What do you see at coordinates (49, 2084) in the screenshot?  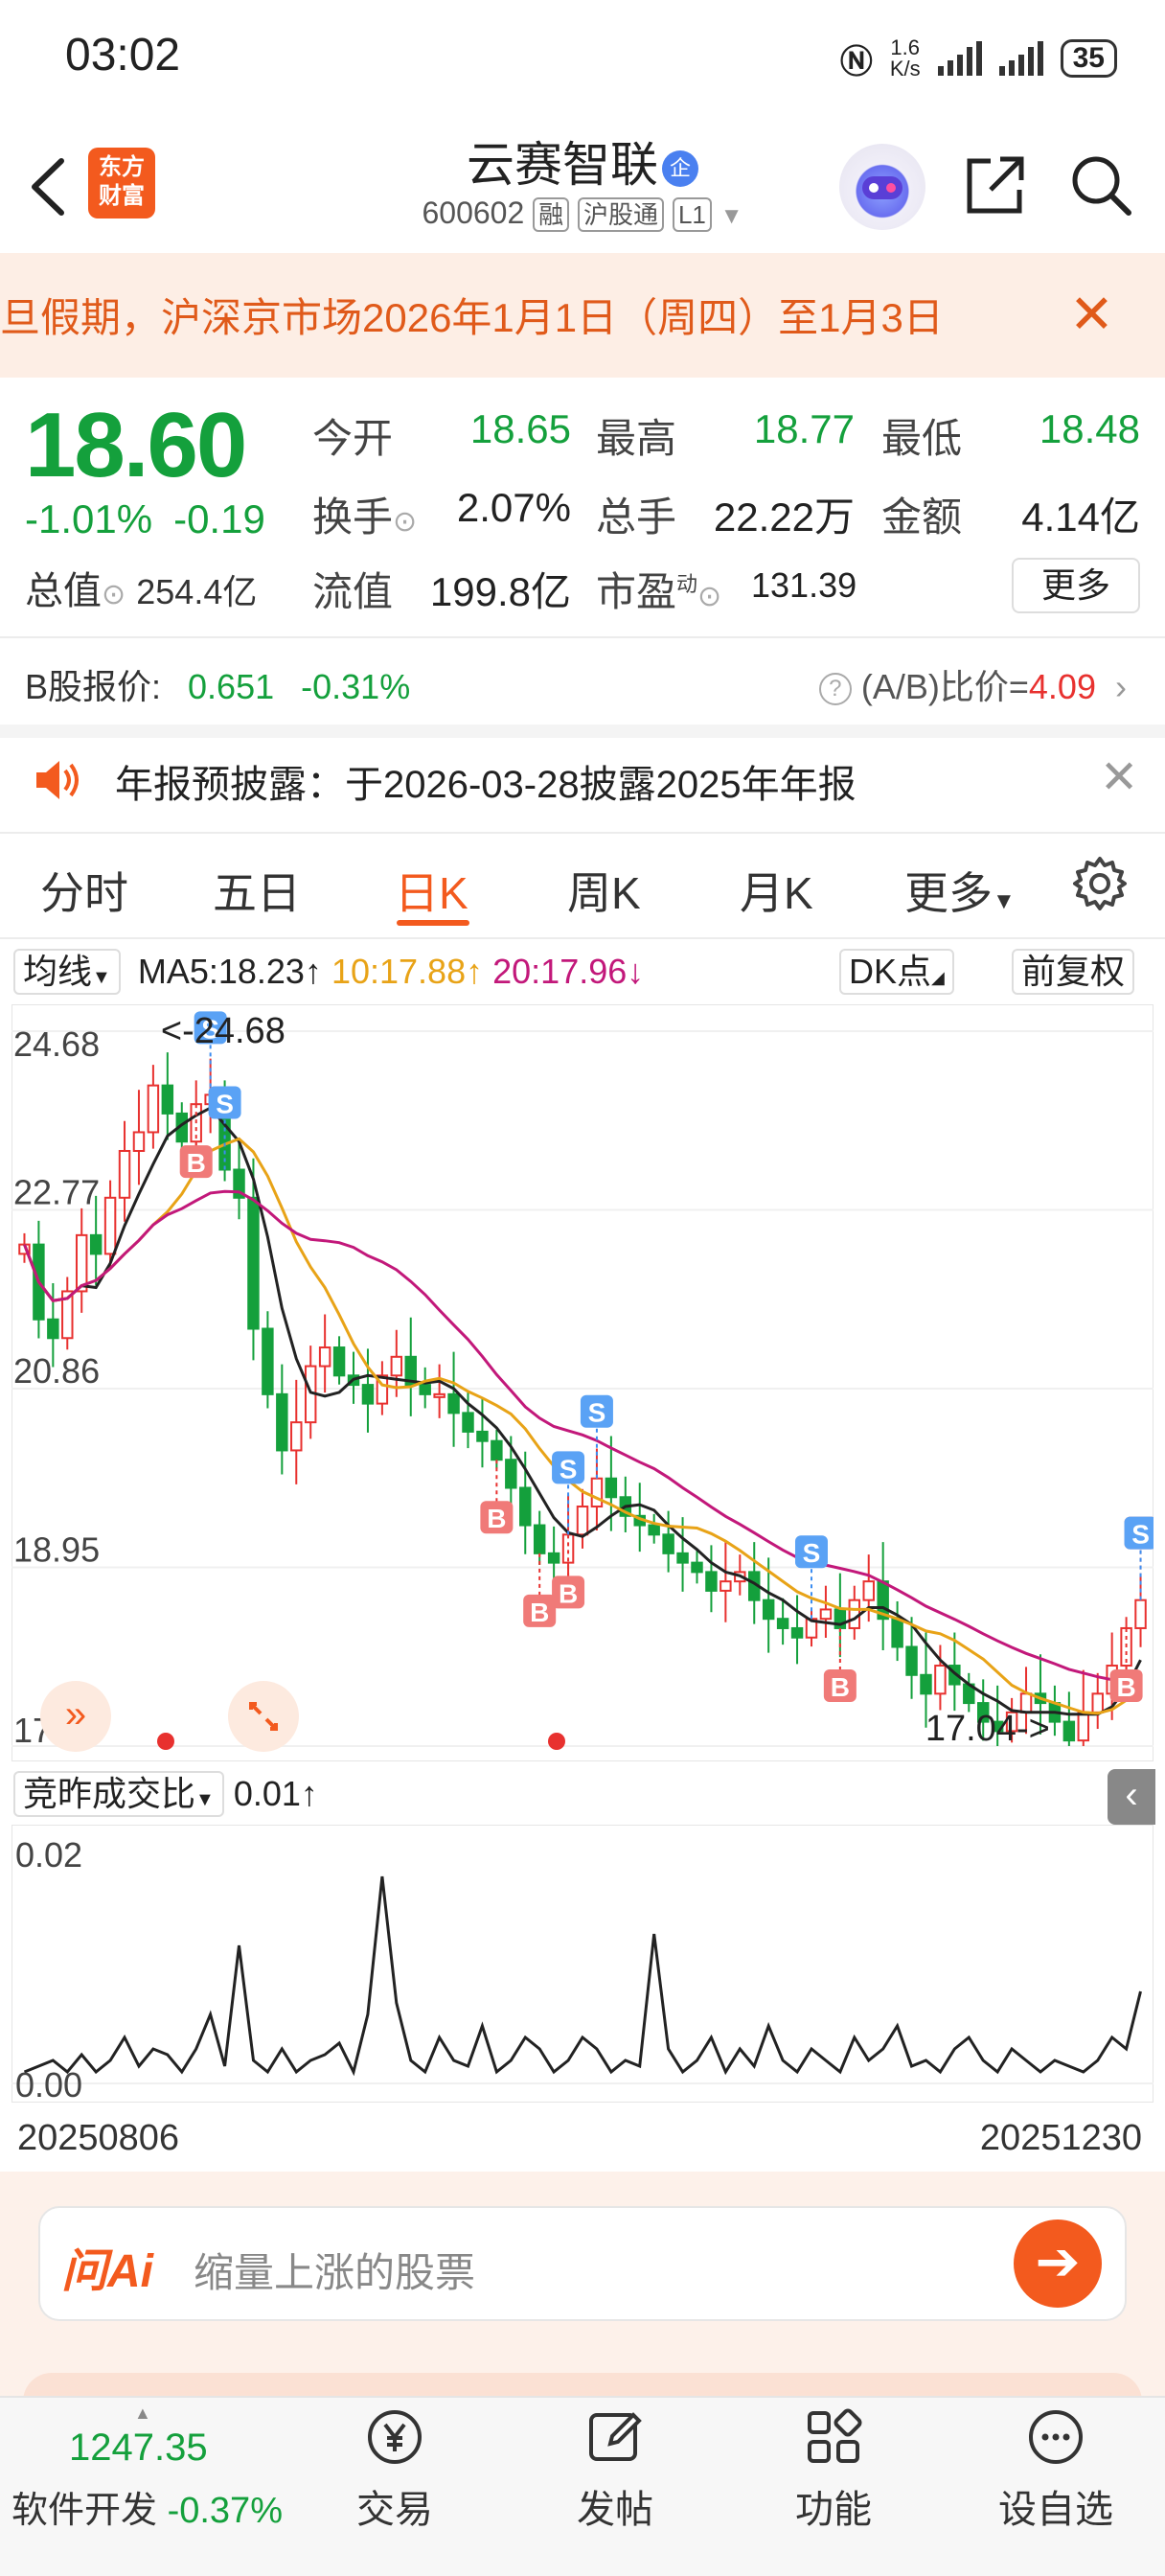 I see `vol-ytick-bottom: 0.00` at bounding box center [49, 2084].